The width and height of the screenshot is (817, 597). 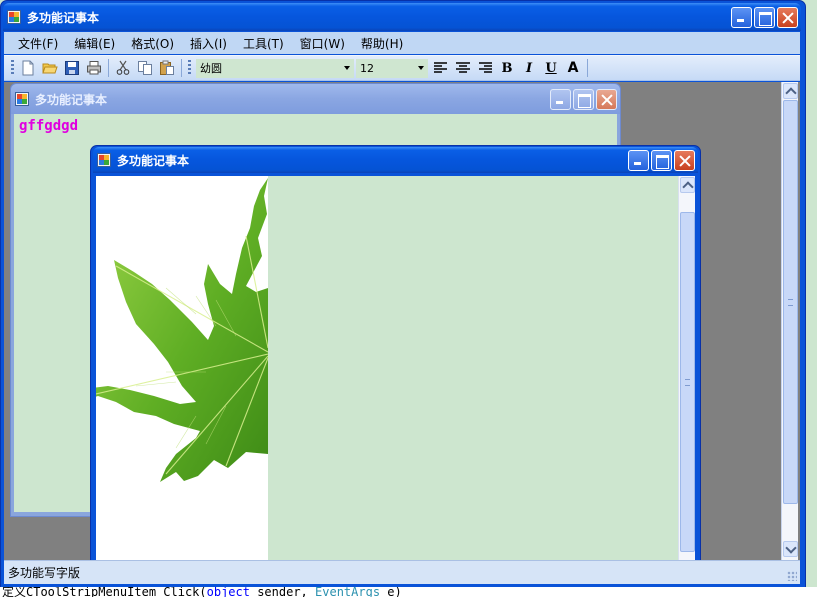 What do you see at coordinates (382, 43) in the screenshot?
I see `menu-help: 帮助(H)` at bounding box center [382, 43].